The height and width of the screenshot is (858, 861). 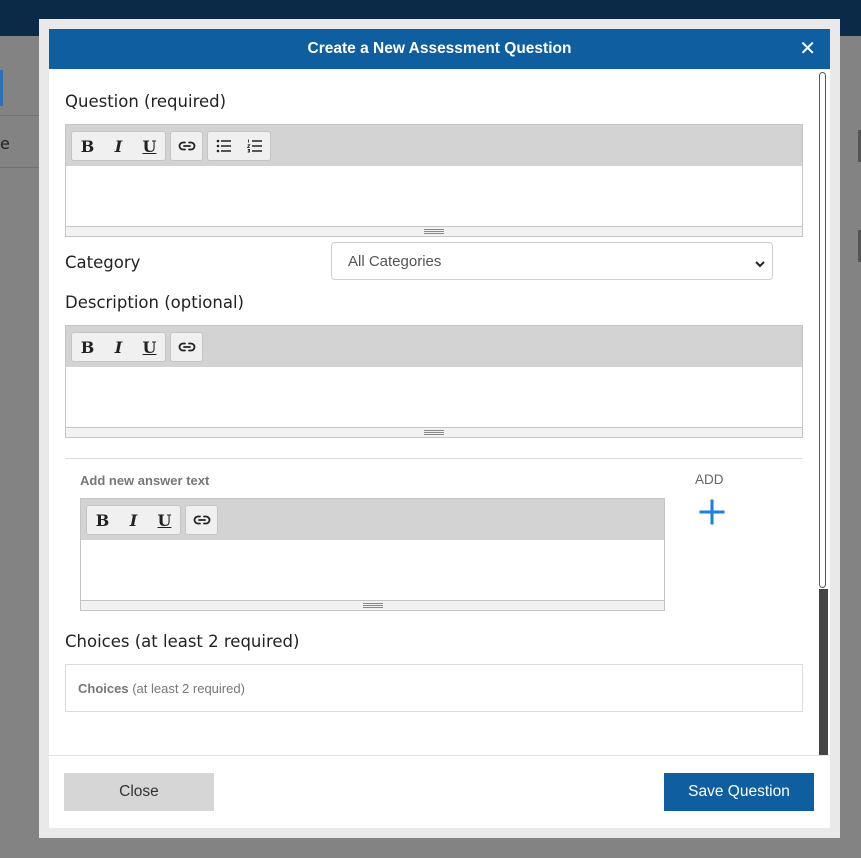 I want to click on question-text-area, so click(x=434, y=196).